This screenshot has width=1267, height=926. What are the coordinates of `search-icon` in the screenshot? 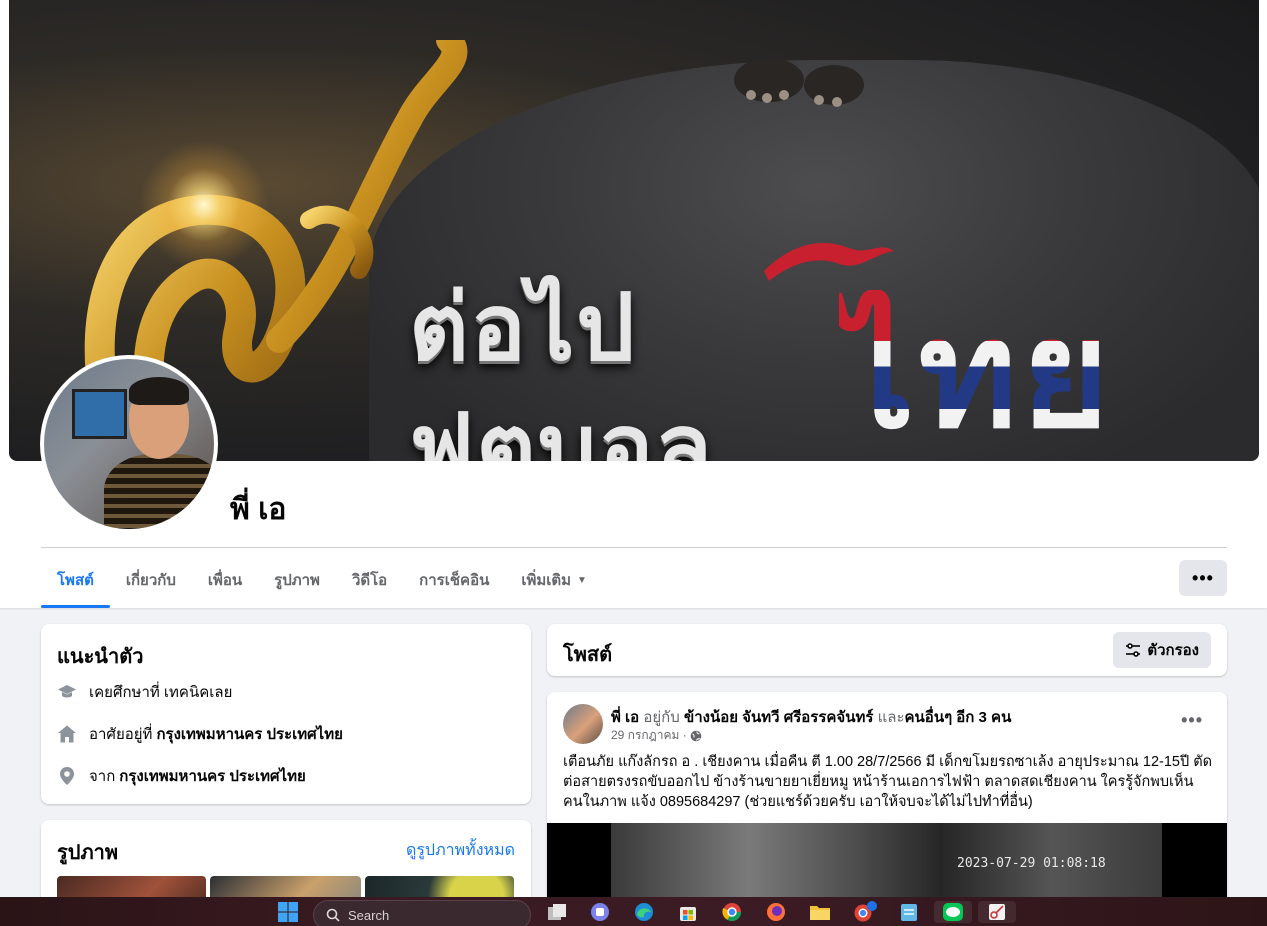 It's located at (333, 915).